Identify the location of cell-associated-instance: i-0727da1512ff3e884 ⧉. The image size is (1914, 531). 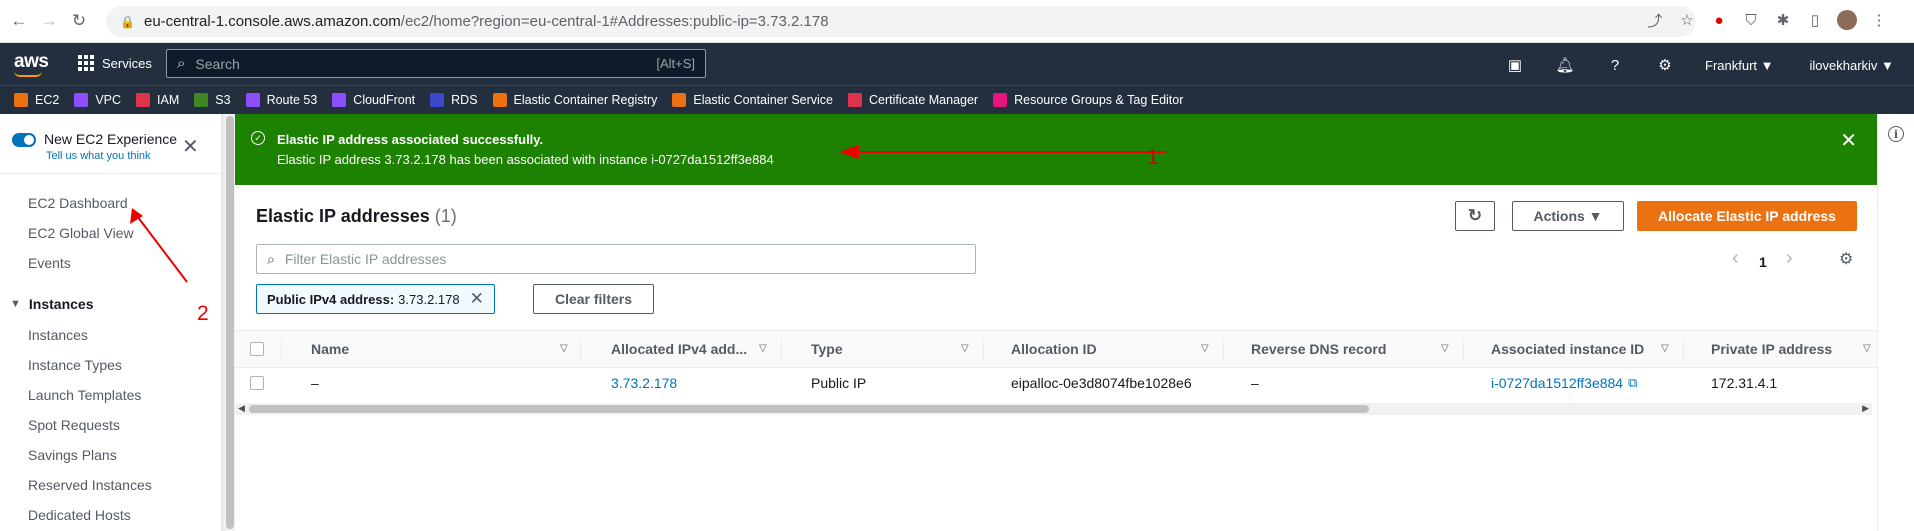
(1564, 383).